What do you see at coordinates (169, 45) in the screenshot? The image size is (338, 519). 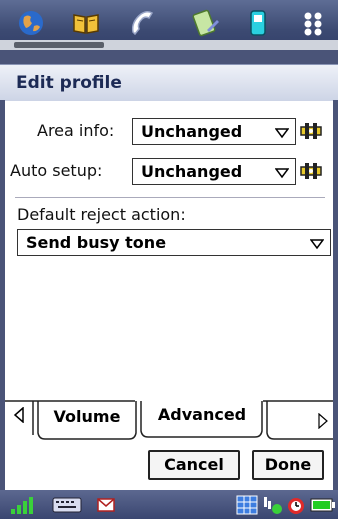 I see `background-app-strip` at bounding box center [169, 45].